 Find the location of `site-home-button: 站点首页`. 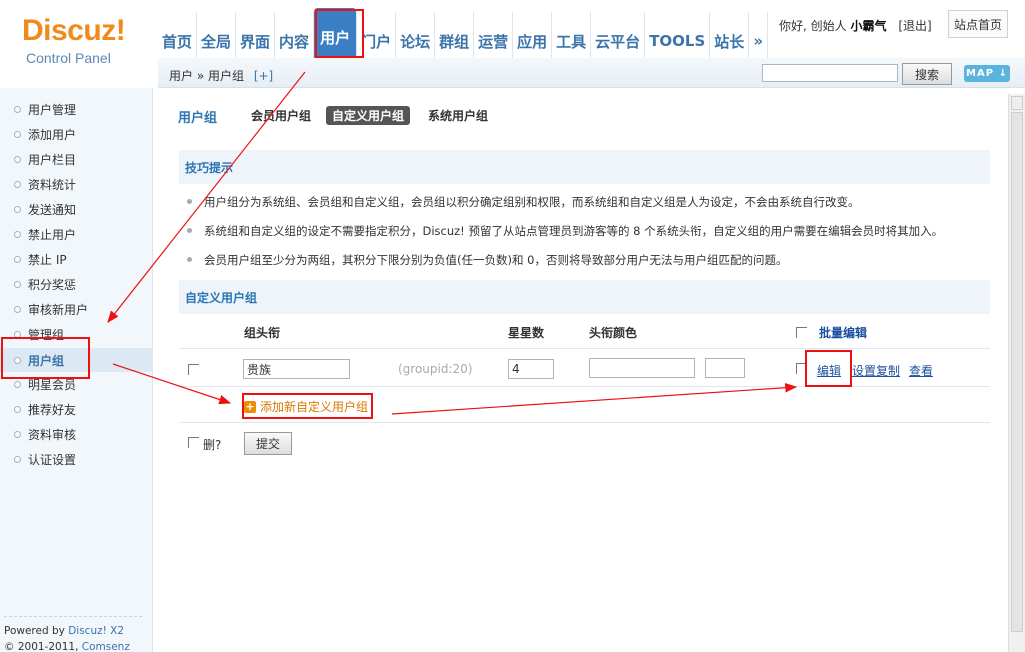

site-home-button: 站点首页 is located at coordinates (978, 24).